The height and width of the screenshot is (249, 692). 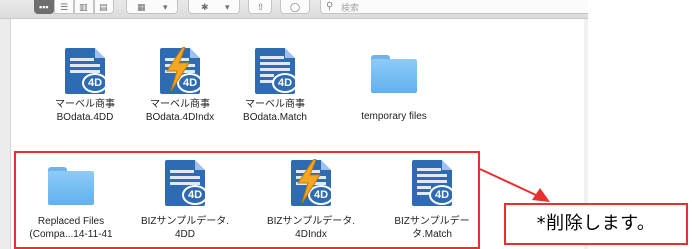 What do you see at coordinates (394, 116) in the screenshot?
I see `folder-name: temporary files` at bounding box center [394, 116].